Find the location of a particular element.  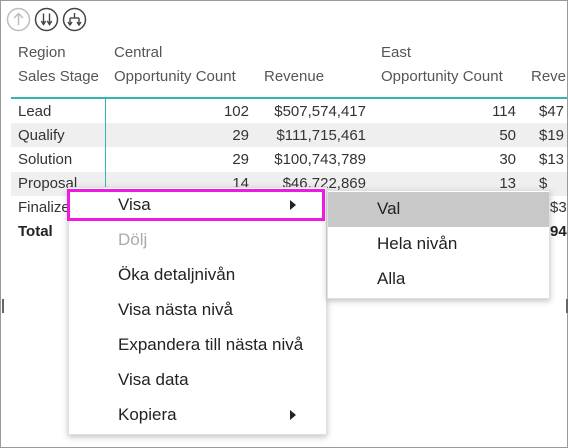

menu-item-expand-next-level: Expandera till nästa nivå is located at coordinates (197, 345).